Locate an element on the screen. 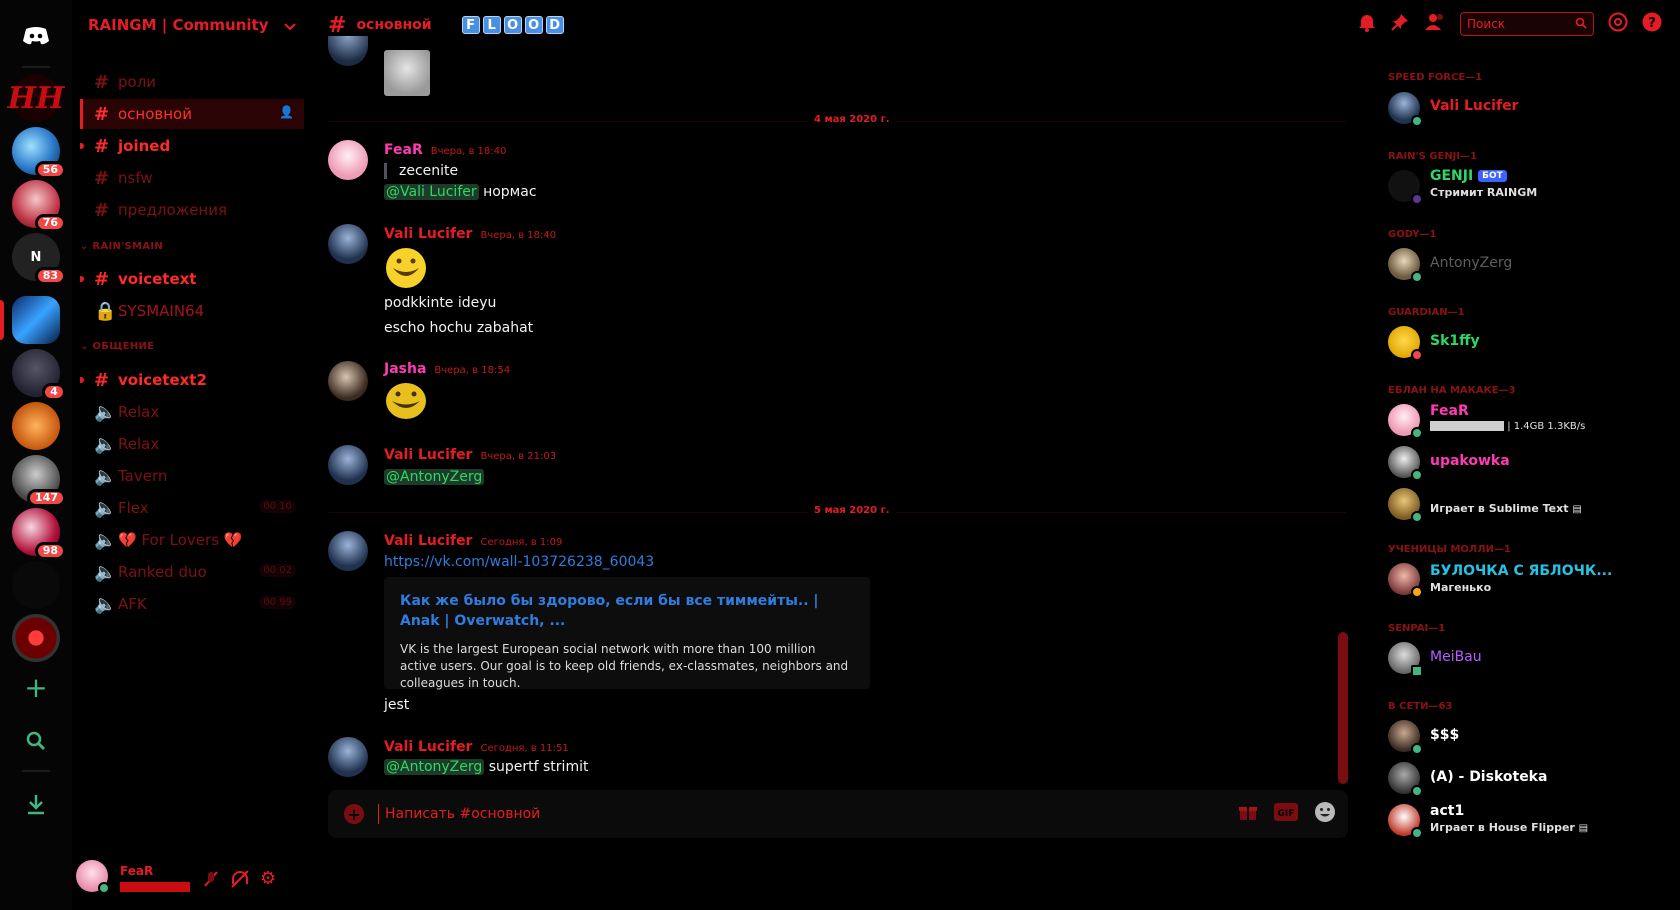 The image size is (1680, 910). voice-channel-tavern: 🔈 Tavern is located at coordinates (192, 476).